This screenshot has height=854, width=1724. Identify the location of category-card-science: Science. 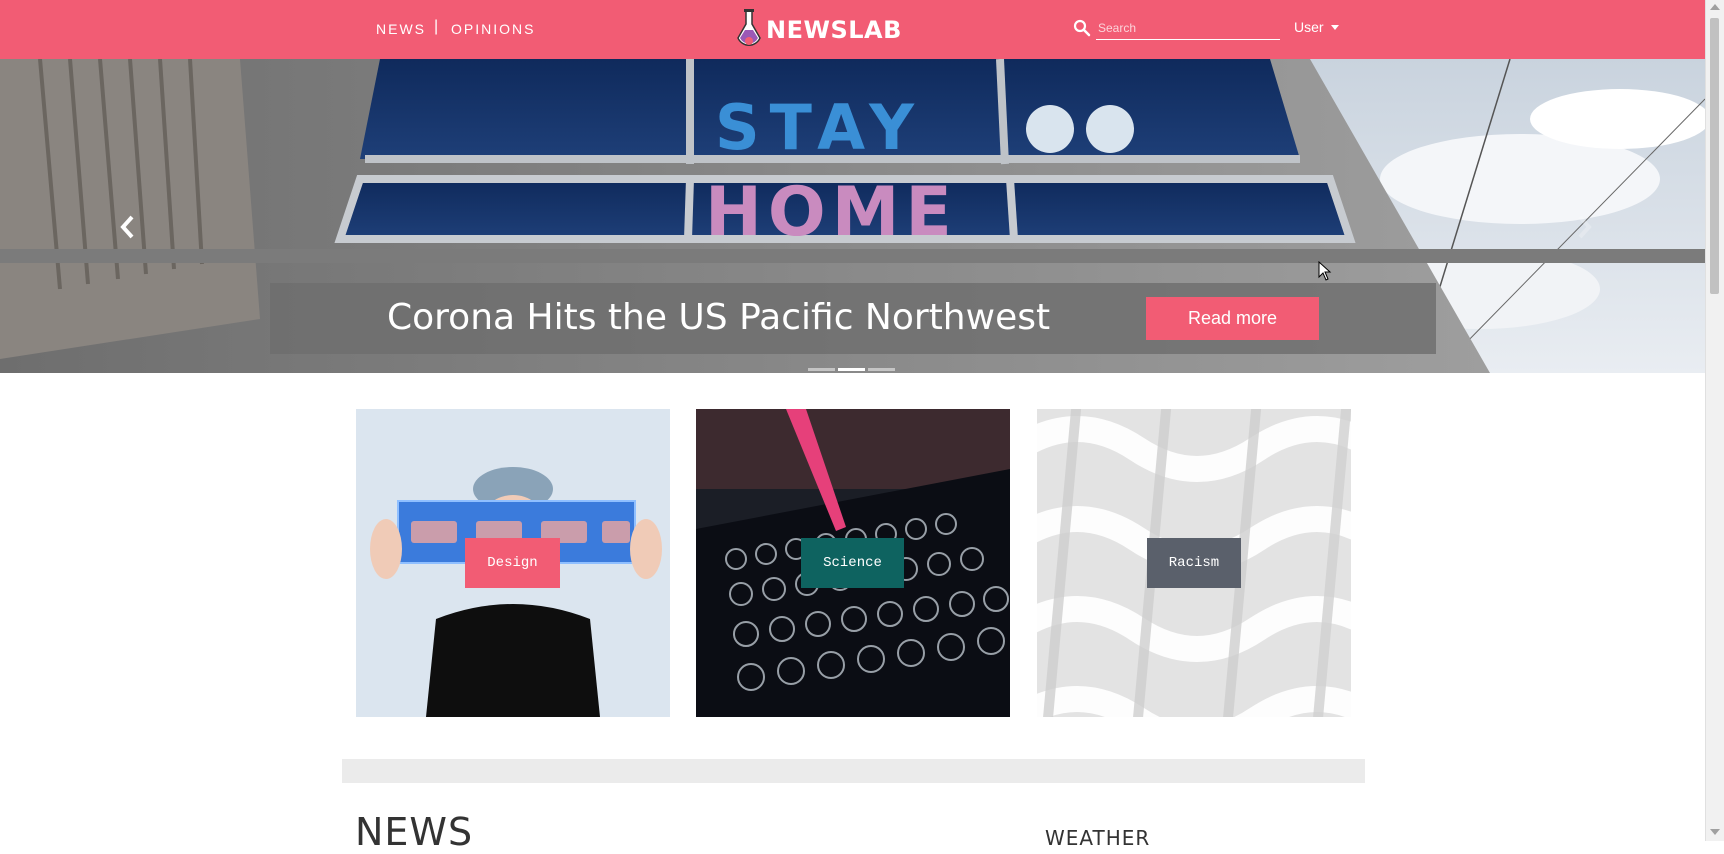
(853, 563).